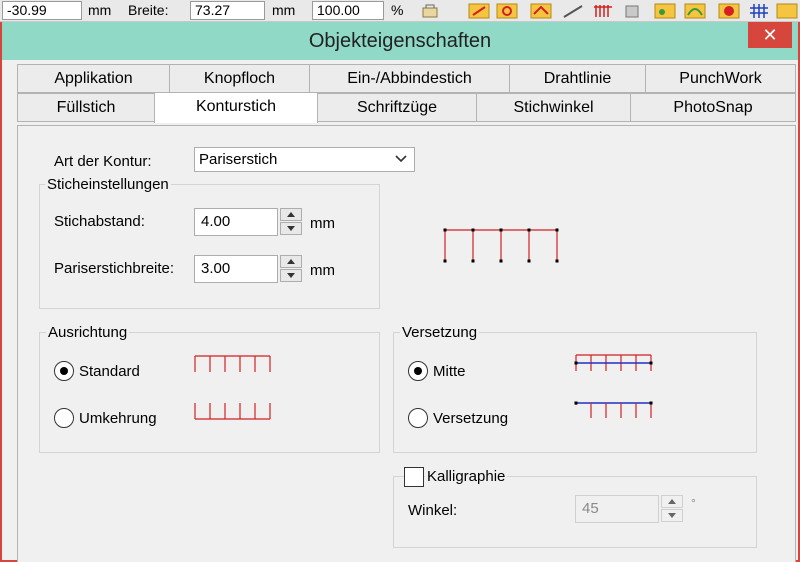 Image resolution: width=800 pixels, height=562 pixels. Describe the element at coordinates (239, 78) in the screenshot. I see `tab-knopfloch: Knopfloch` at that location.